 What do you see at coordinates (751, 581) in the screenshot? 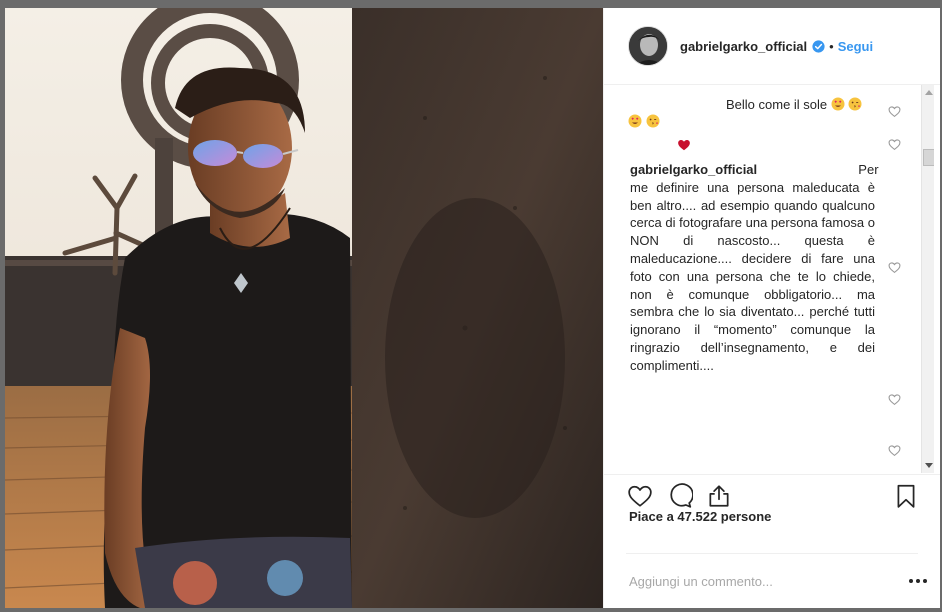
I see `add-comment-input` at bounding box center [751, 581].